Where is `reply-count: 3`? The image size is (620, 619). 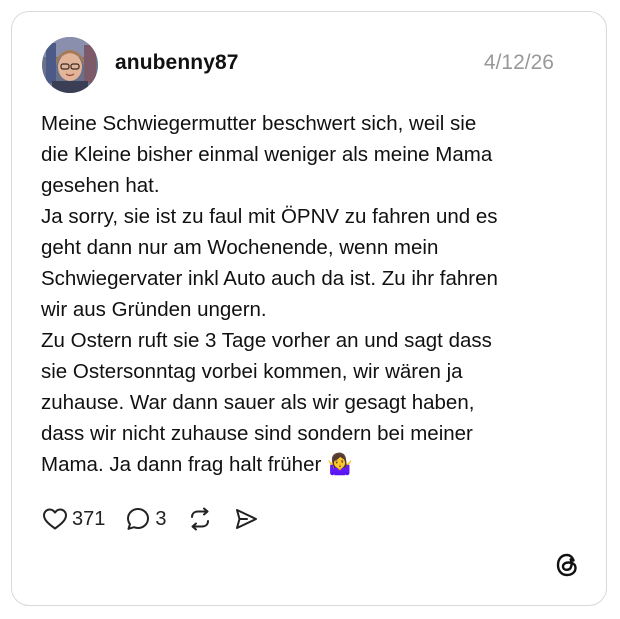 reply-count: 3 is located at coordinates (161, 518).